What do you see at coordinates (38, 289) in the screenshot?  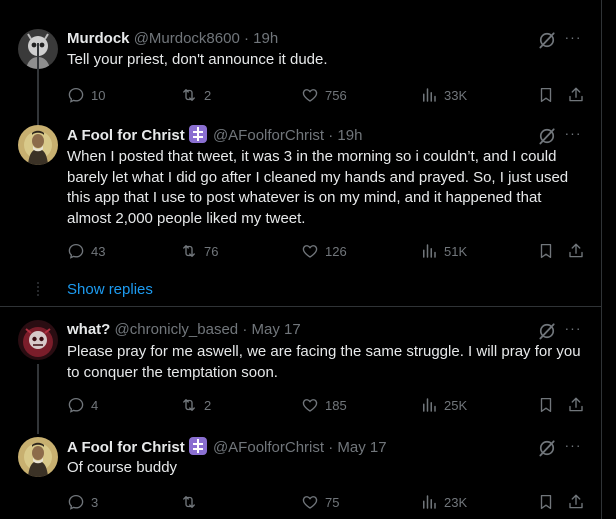 I see `thread-dots` at bounding box center [38, 289].